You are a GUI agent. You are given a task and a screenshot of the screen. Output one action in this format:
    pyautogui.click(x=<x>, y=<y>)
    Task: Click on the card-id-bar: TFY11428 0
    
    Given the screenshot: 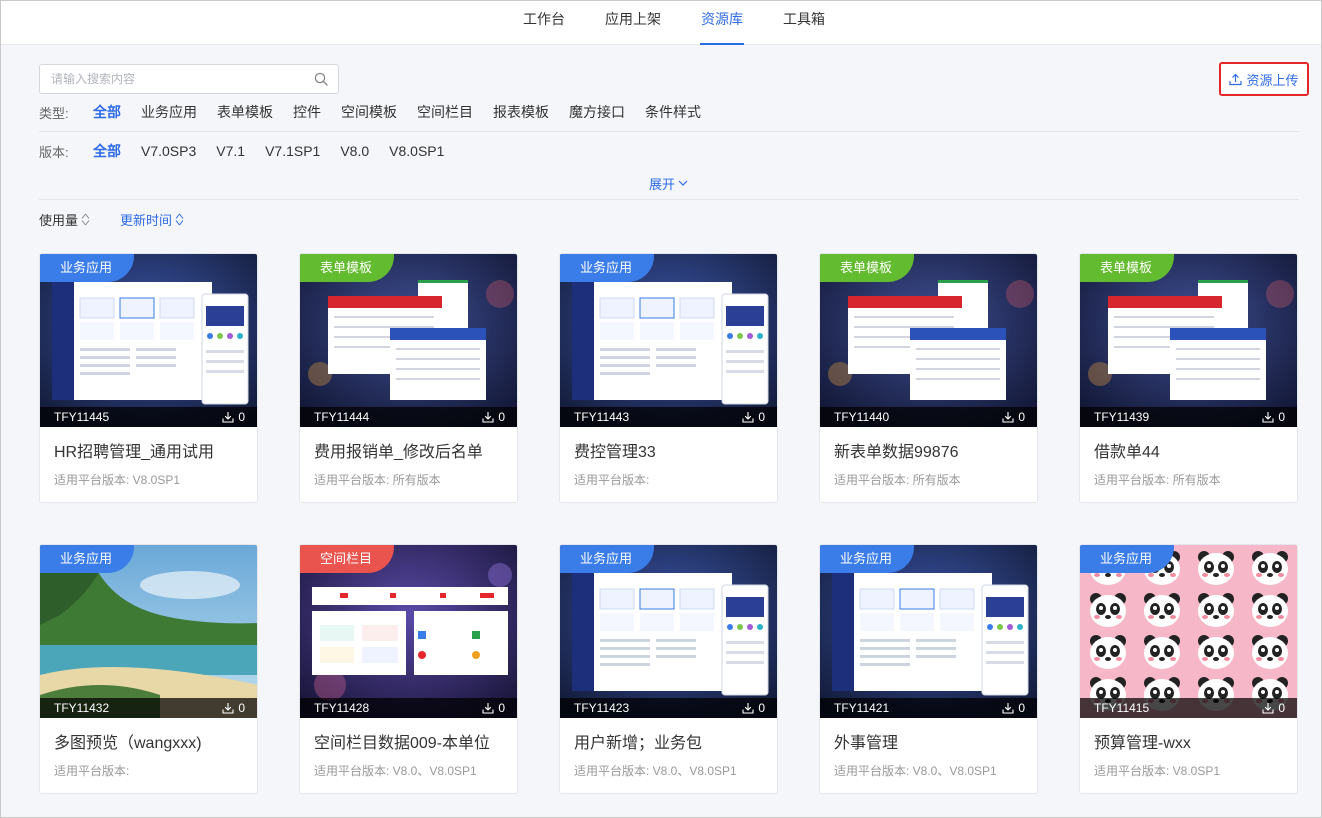 What is the action you would take?
    pyautogui.click(x=408, y=708)
    